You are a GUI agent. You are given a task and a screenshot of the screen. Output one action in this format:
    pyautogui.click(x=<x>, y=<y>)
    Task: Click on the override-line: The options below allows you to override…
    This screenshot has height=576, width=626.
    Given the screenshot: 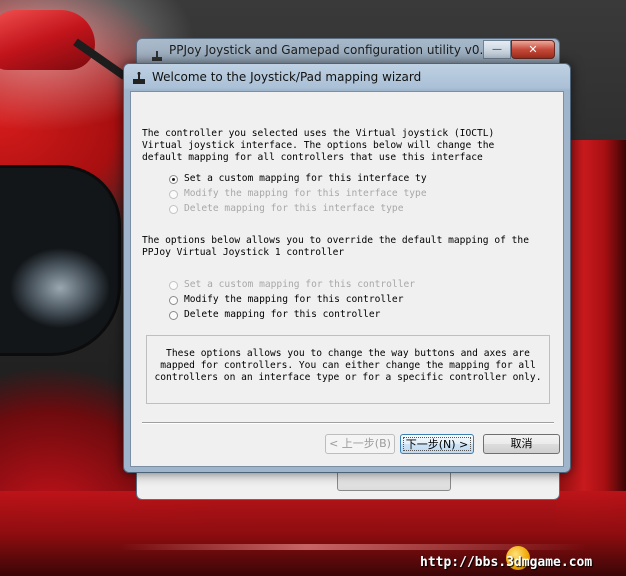 What is the action you would take?
    pyautogui.click(x=335, y=240)
    